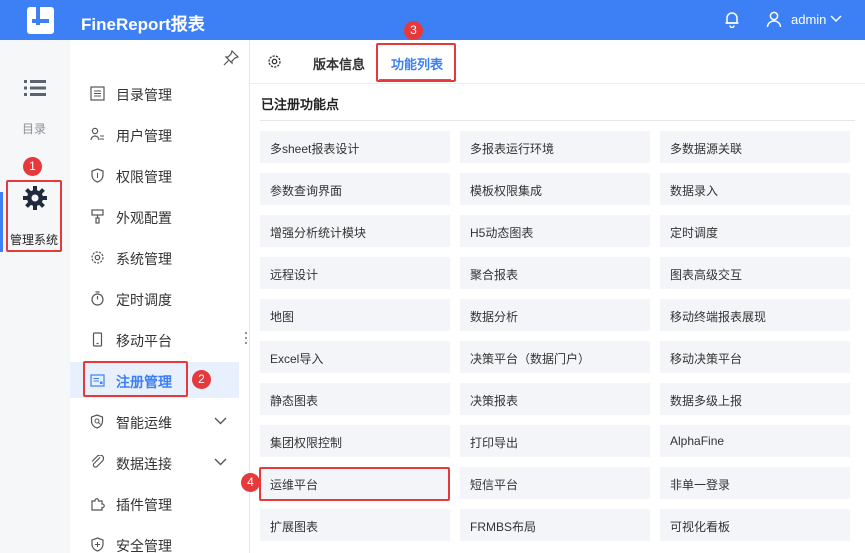 This screenshot has width=865, height=553. Describe the element at coordinates (808, 19) in the screenshot. I see `username: admin` at that location.